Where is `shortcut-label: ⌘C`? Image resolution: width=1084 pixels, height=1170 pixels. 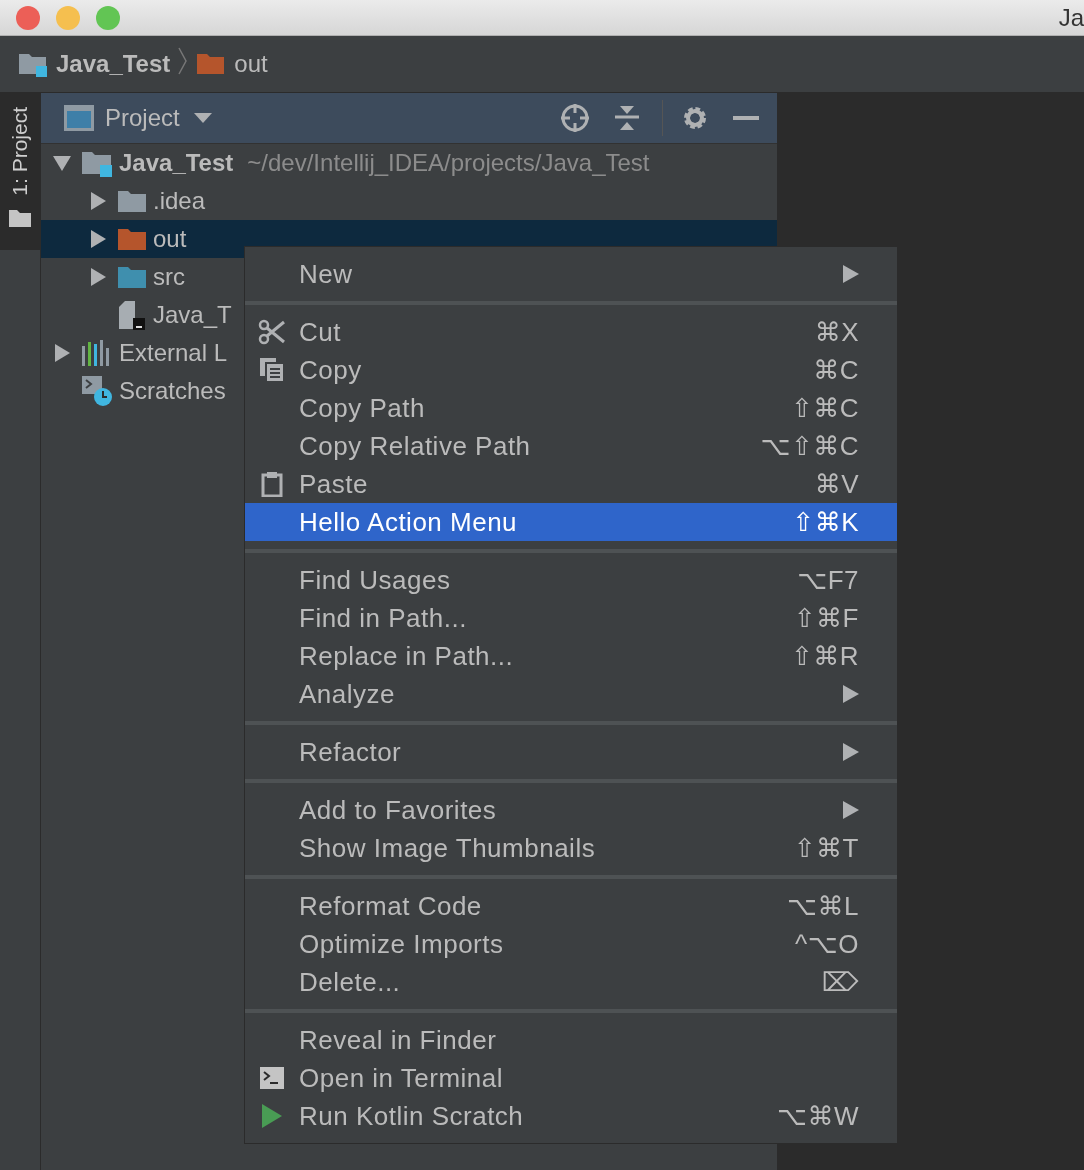 shortcut-label: ⌘C is located at coordinates (836, 370).